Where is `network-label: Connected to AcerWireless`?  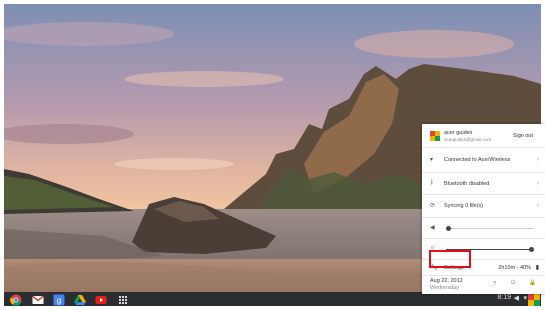 network-label: Connected to AcerWireless is located at coordinates (477, 160).